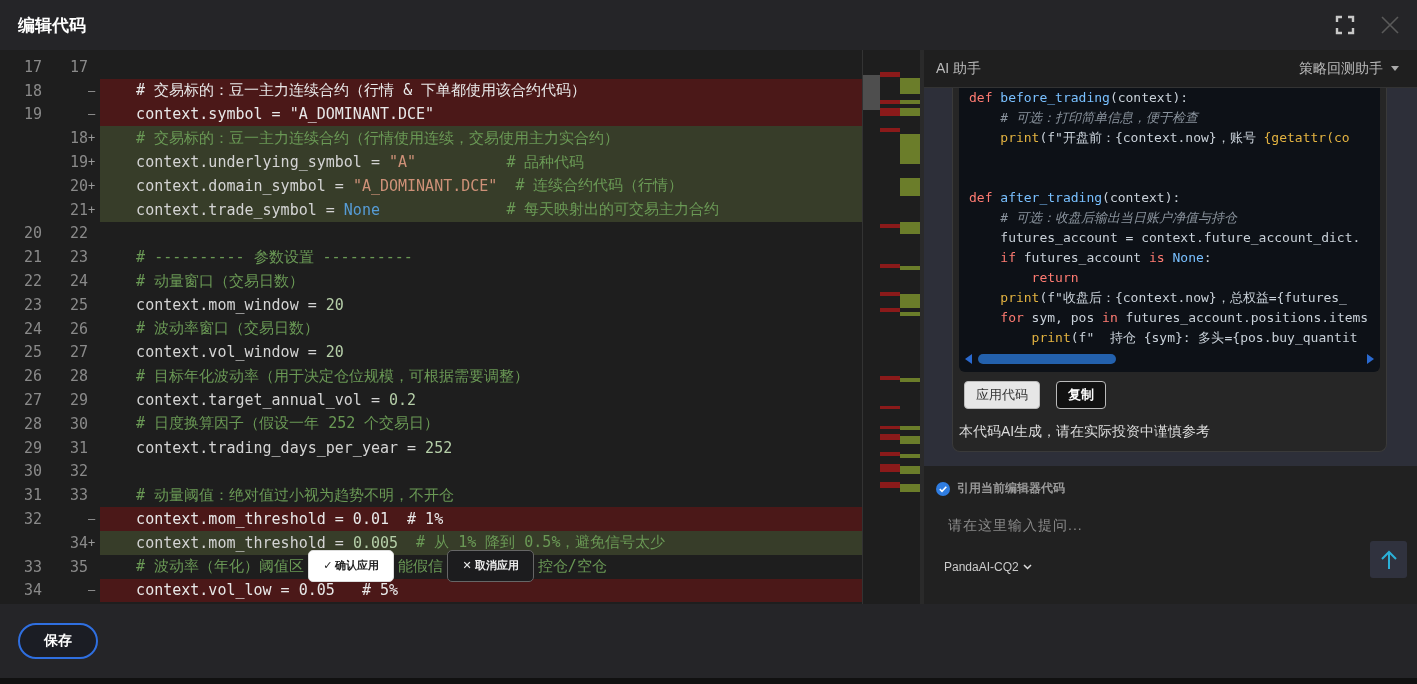 This screenshot has height=684, width=1417. Describe the element at coordinates (1075, 198) in the screenshot. I see `code-line: def after_trading(context):` at that location.